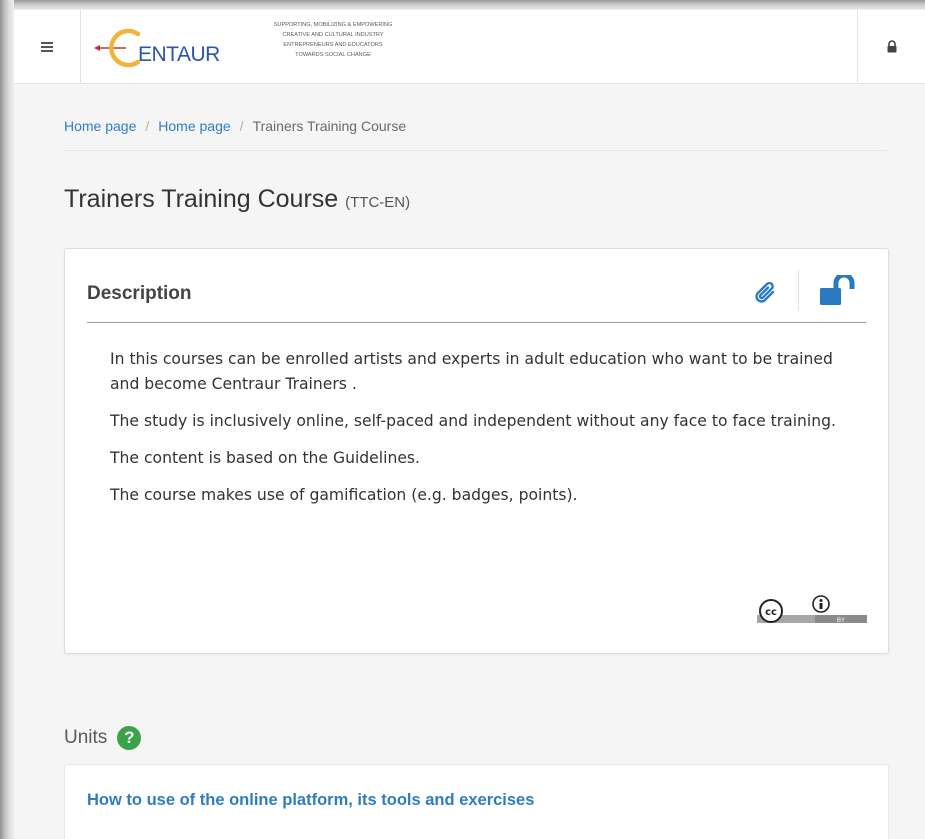 This screenshot has height=839, width=925. What do you see at coordinates (475, 150) in the screenshot?
I see `breadcrumb-divider` at bounding box center [475, 150].